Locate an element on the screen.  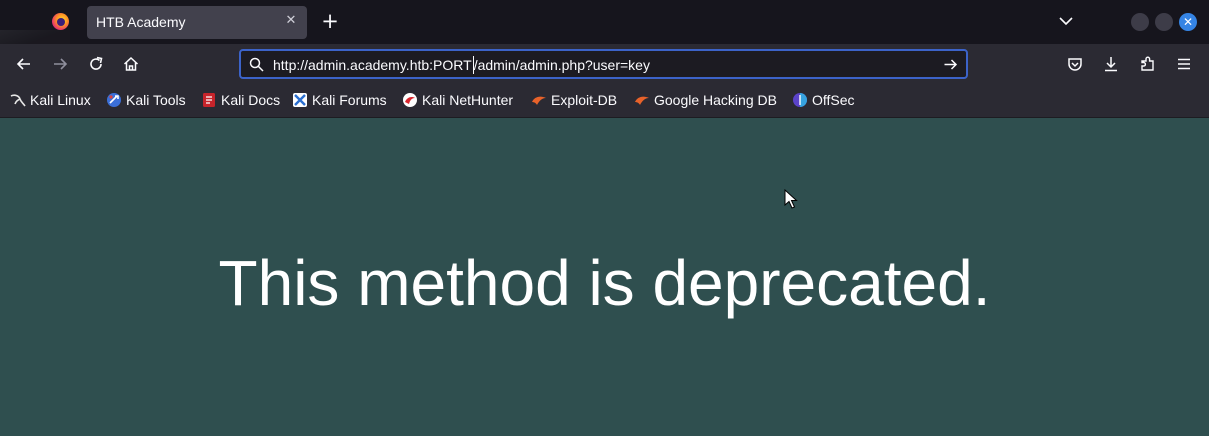
window-minimize-button is located at coordinates (1140, 22).